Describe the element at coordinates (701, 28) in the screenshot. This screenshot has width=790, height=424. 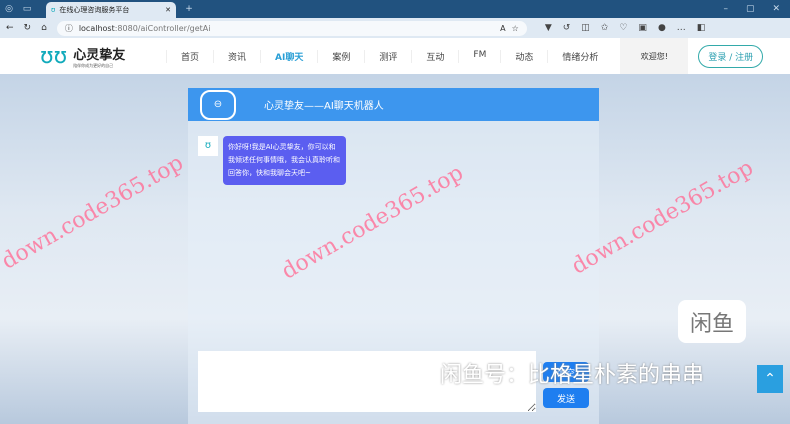
I see `sidebar-icon: ◧` at that location.